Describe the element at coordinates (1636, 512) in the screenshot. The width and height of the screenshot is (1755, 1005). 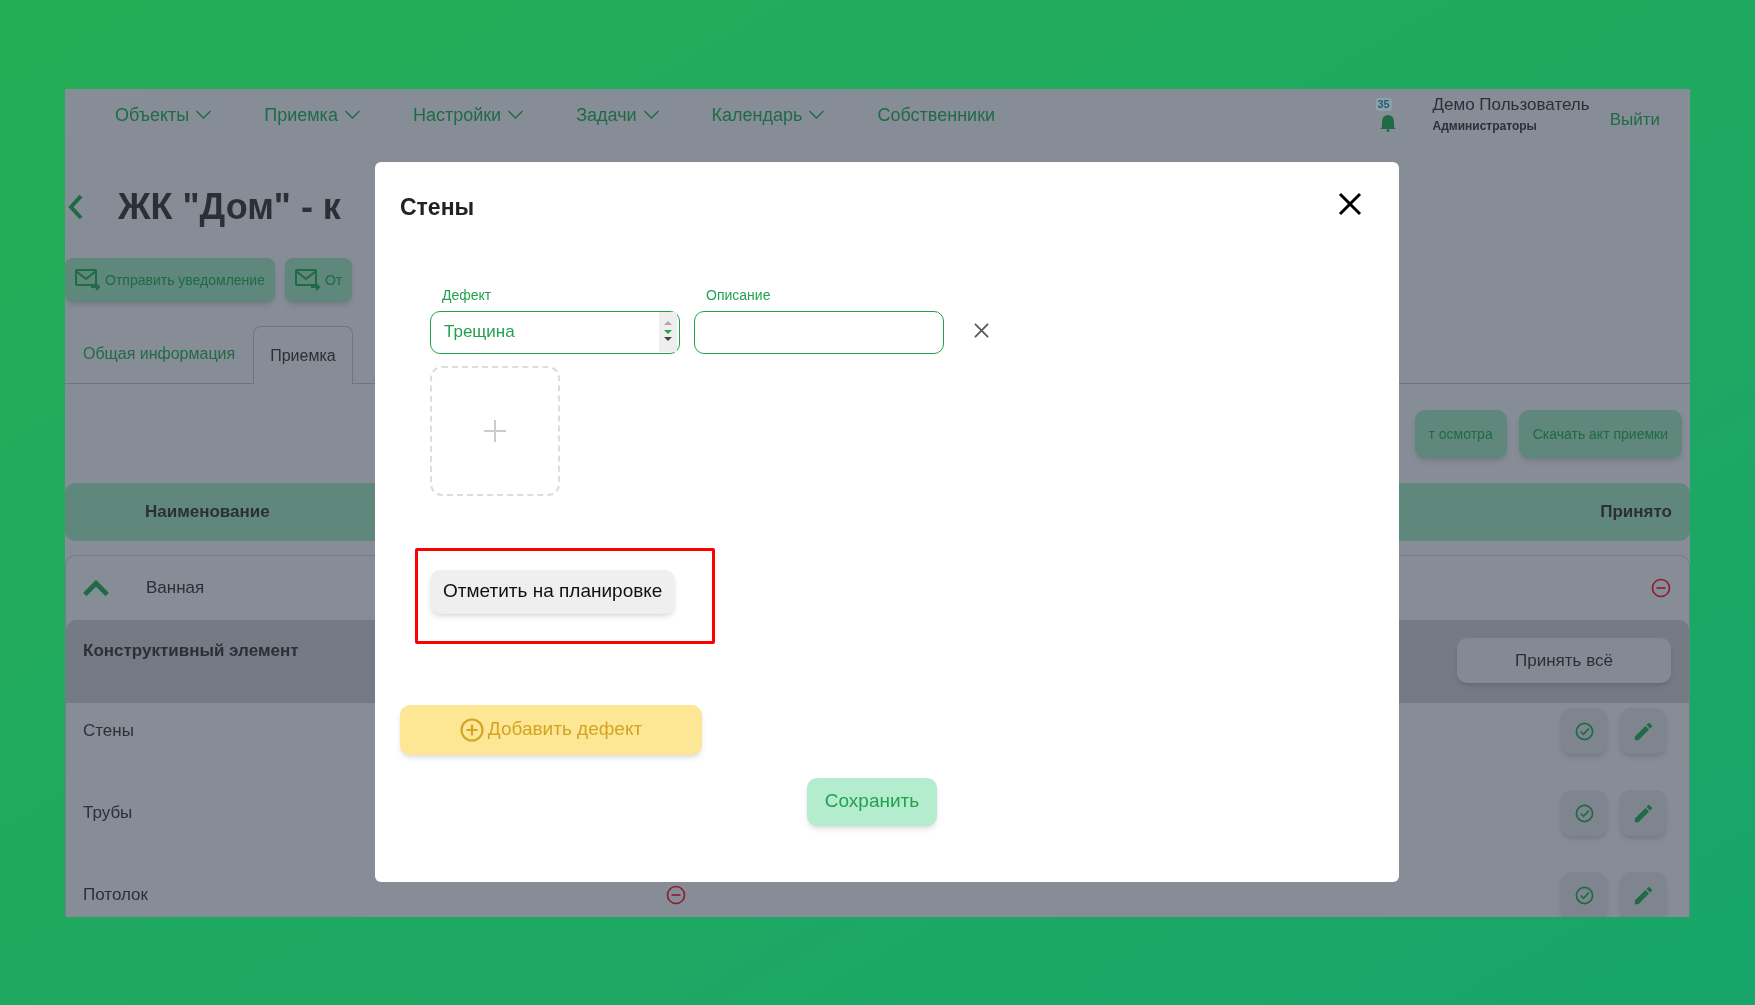
I see `column-header: Принято` at that location.